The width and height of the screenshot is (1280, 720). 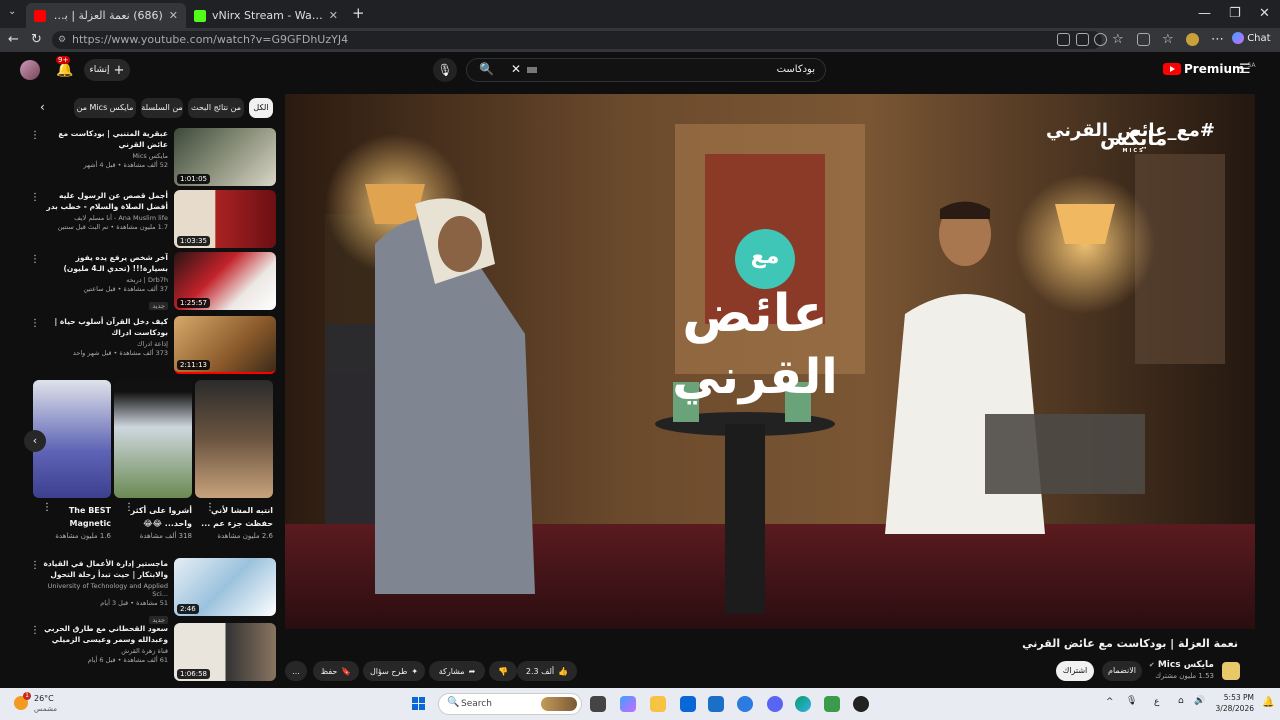 What do you see at coordinates (113, 139) in the screenshot?
I see `video-title: عبقرية المتنبي | بودكاست مع عائض القرني` at bounding box center [113, 139].